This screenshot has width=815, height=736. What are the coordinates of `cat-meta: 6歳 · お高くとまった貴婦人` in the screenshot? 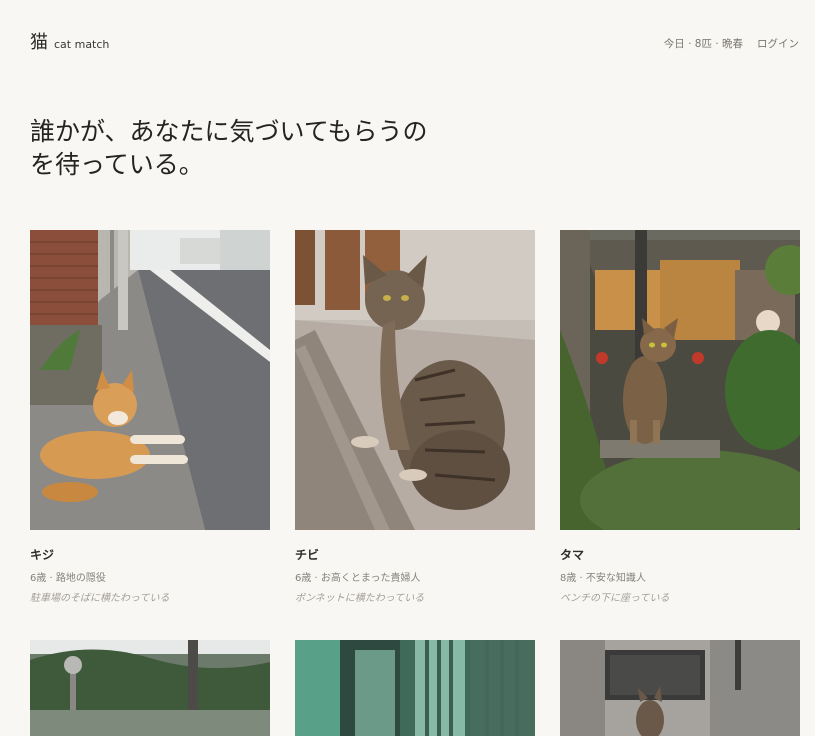 It's located at (358, 578).